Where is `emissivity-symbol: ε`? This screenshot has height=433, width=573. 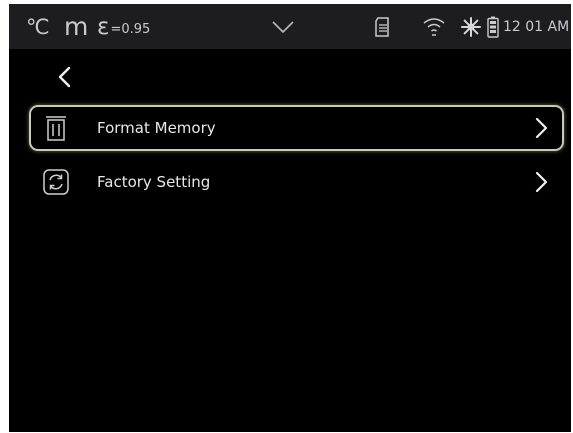 emissivity-symbol: ε is located at coordinates (103, 26).